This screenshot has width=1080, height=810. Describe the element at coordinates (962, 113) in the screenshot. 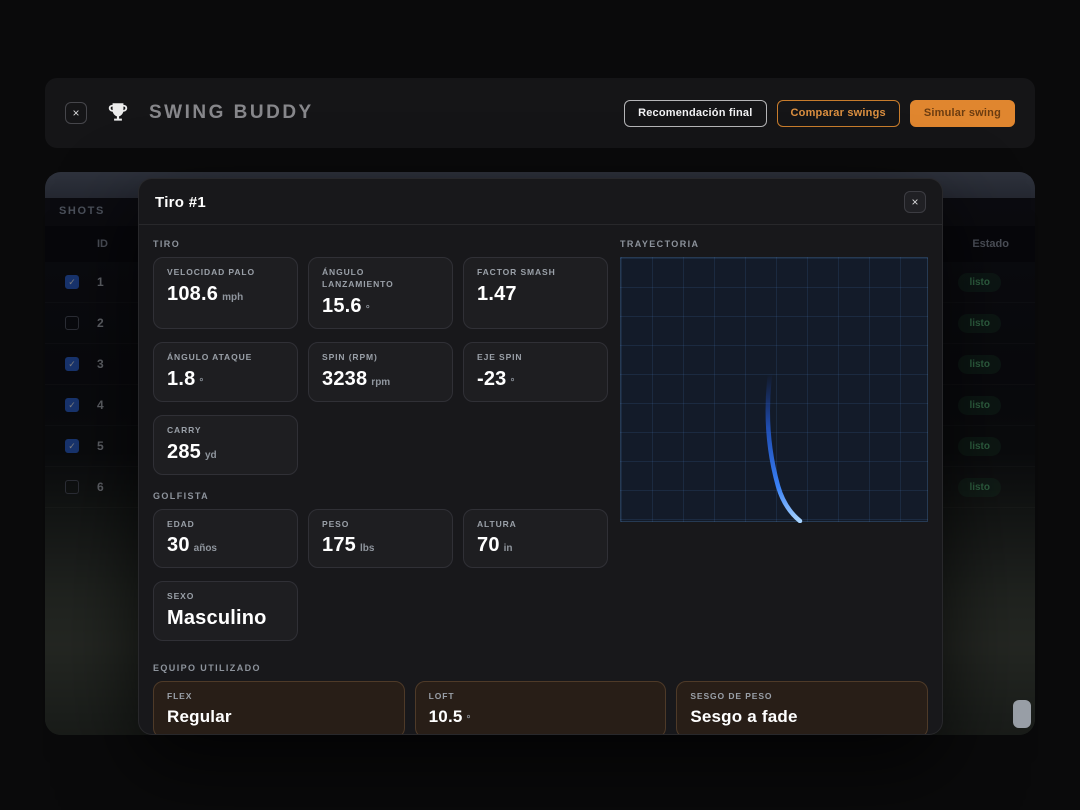

I see `simular-swing-button: Simular swing` at that location.